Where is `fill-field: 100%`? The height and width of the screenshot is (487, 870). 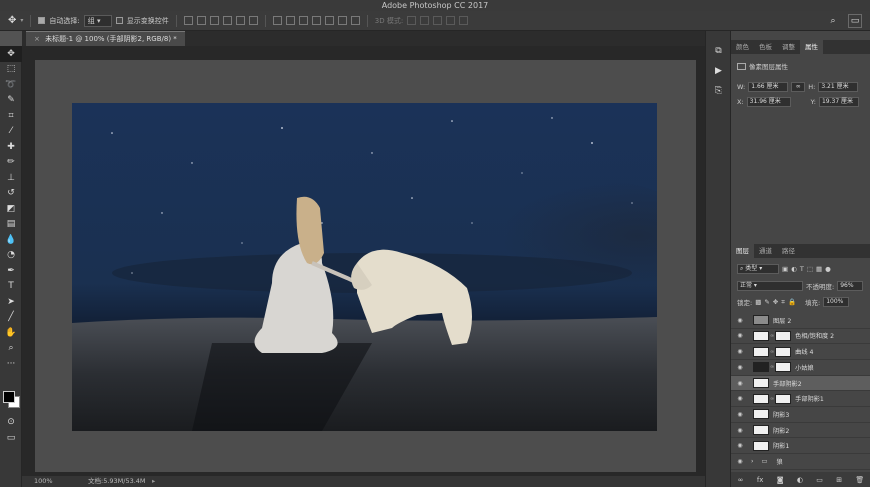 fill-field: 100% is located at coordinates (836, 302).